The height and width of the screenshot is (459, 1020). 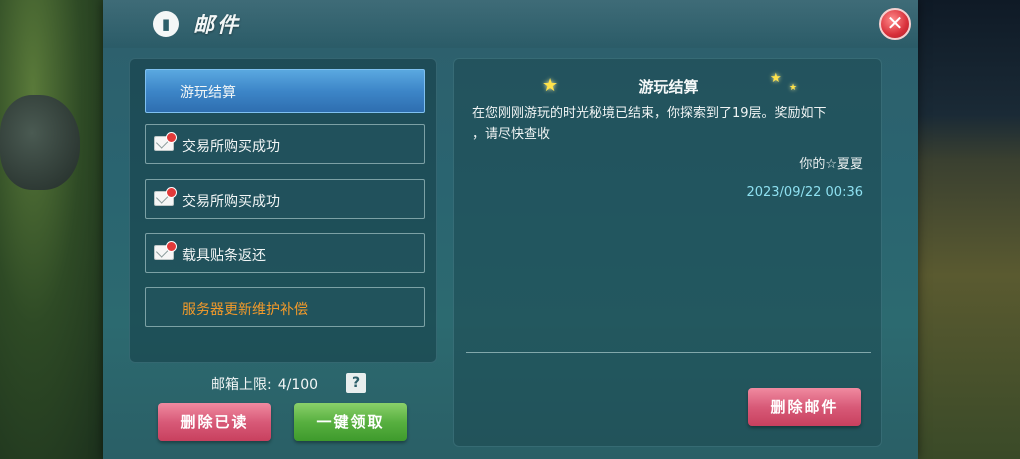 I want to click on mail-book-icon: ▮, so click(x=166, y=24).